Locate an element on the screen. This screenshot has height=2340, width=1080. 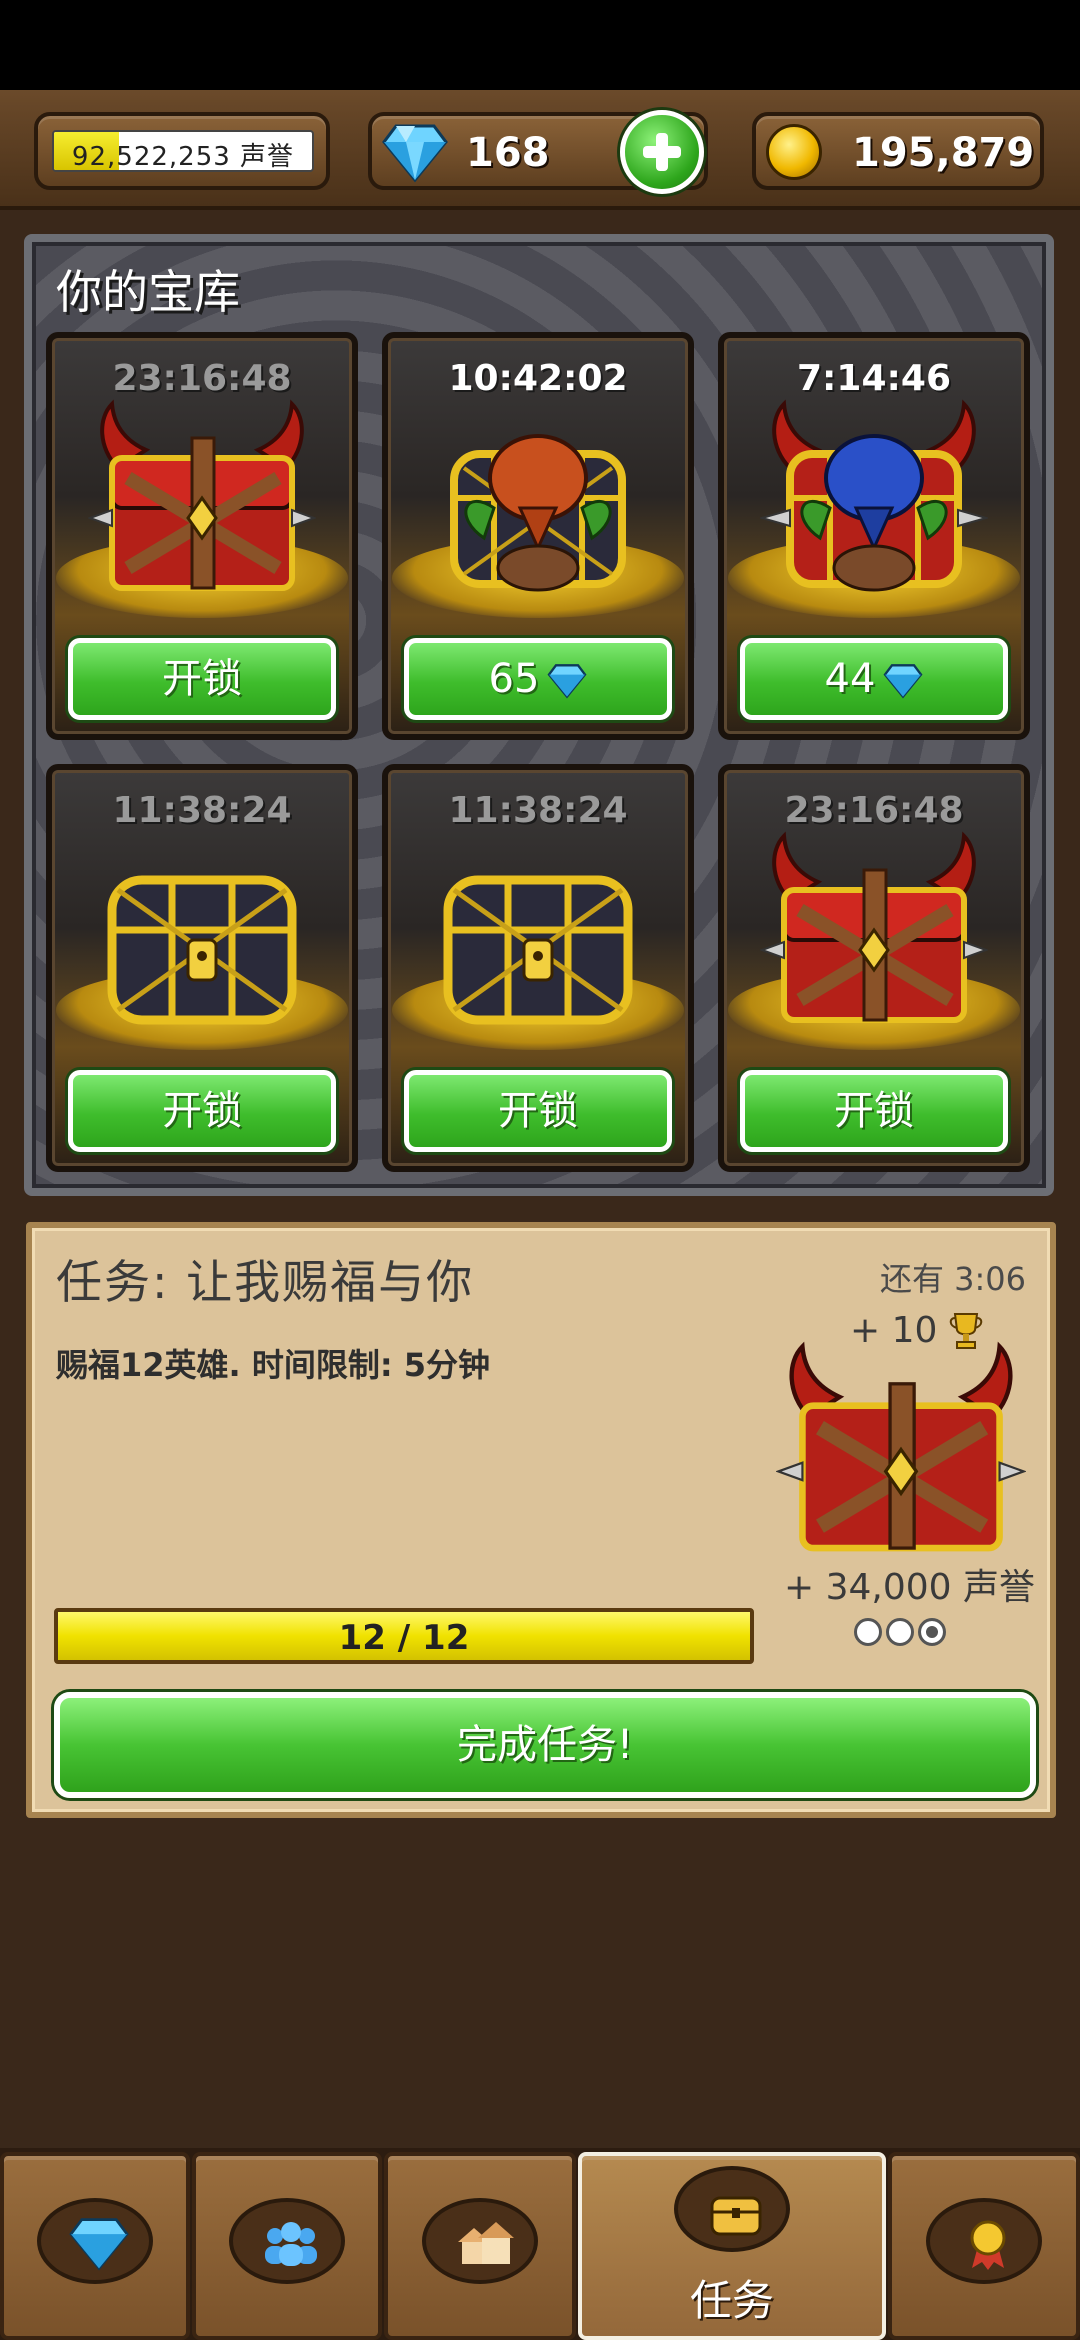
tab-village is located at coordinates (480, 2246).